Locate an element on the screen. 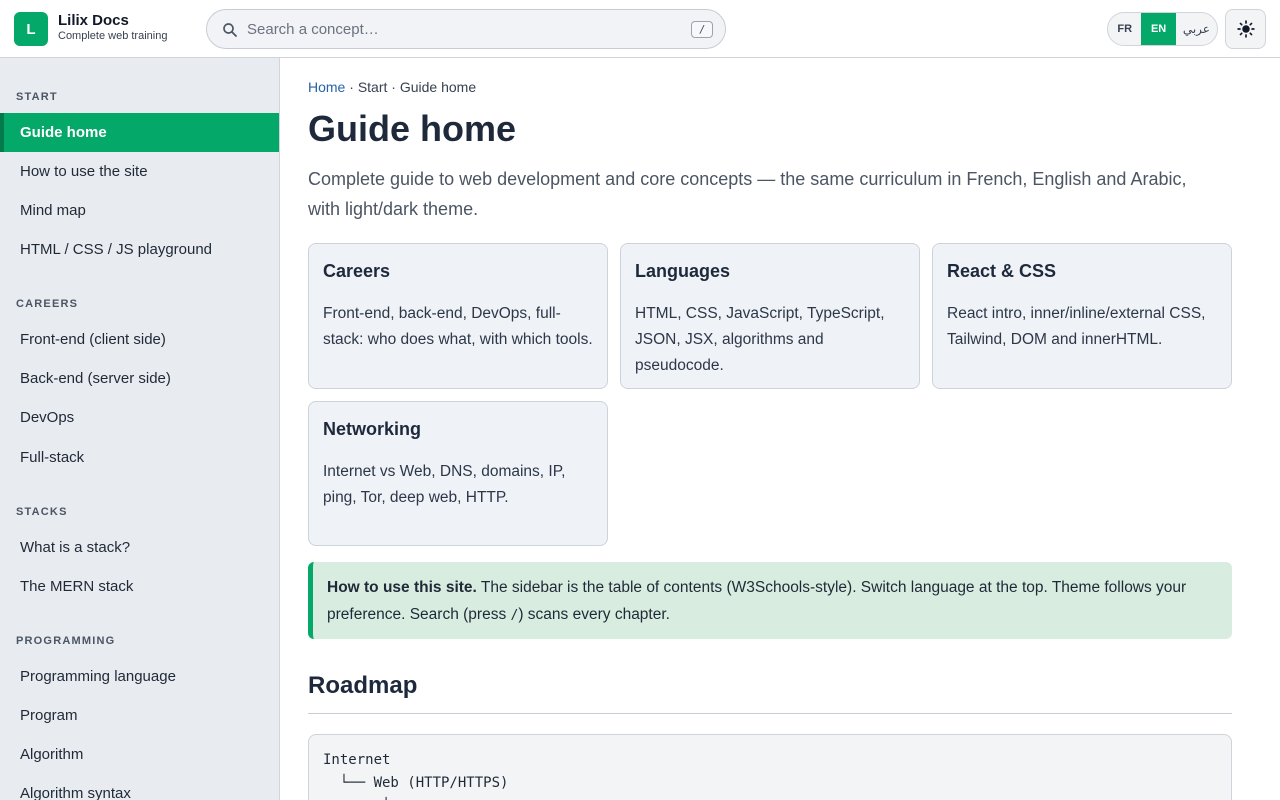 The height and width of the screenshot is (800, 1280). sidebar-section-stacks: STACKS is located at coordinates (42, 512).